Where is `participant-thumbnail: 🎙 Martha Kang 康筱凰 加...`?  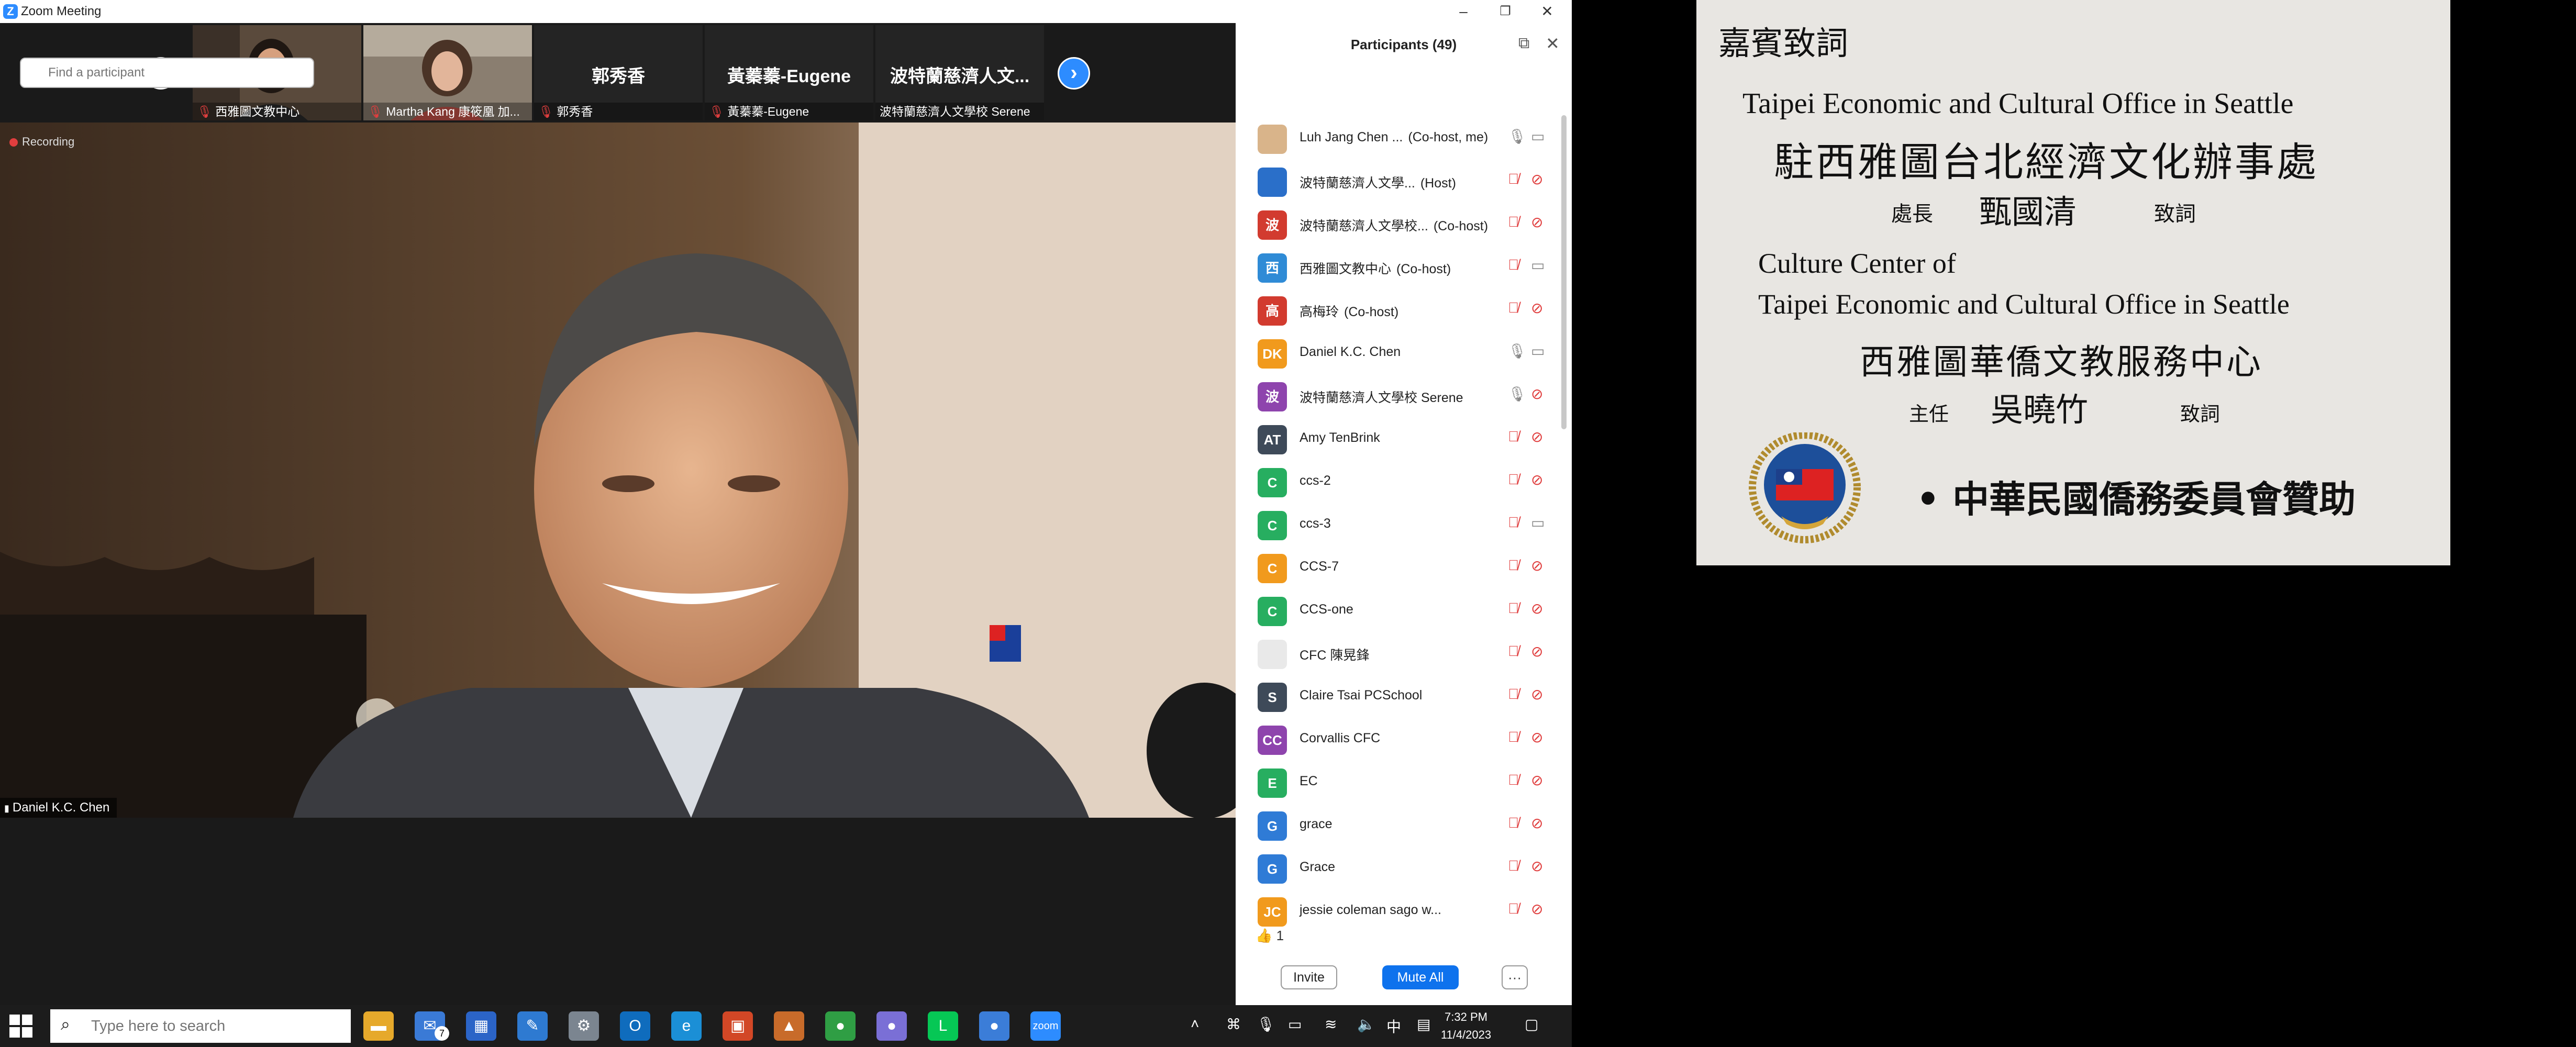 participant-thumbnail: 🎙 Martha Kang 康筱凰 加... is located at coordinates (447, 72).